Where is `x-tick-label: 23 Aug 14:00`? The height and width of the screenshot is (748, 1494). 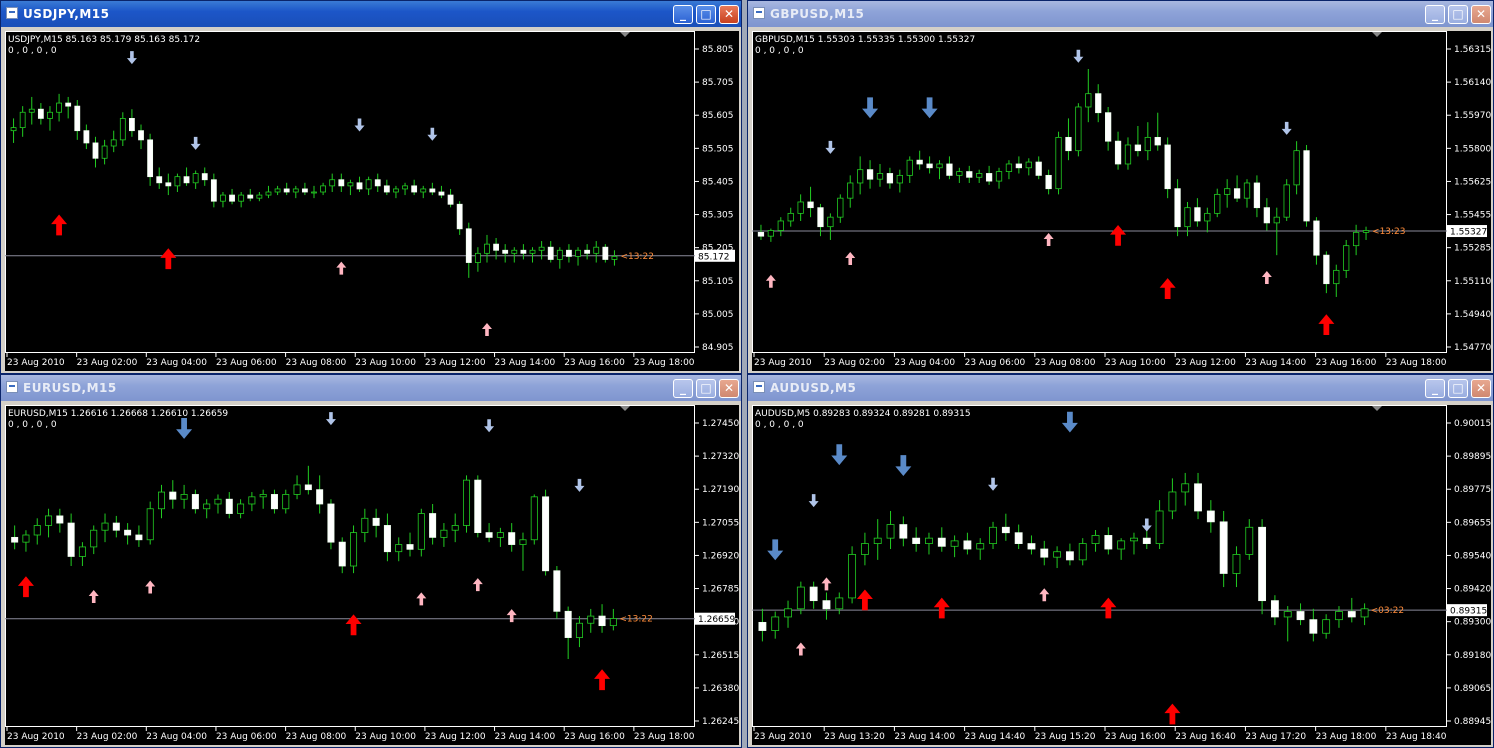
x-tick-label: 23 Aug 14:00 is located at coordinates (525, 737).